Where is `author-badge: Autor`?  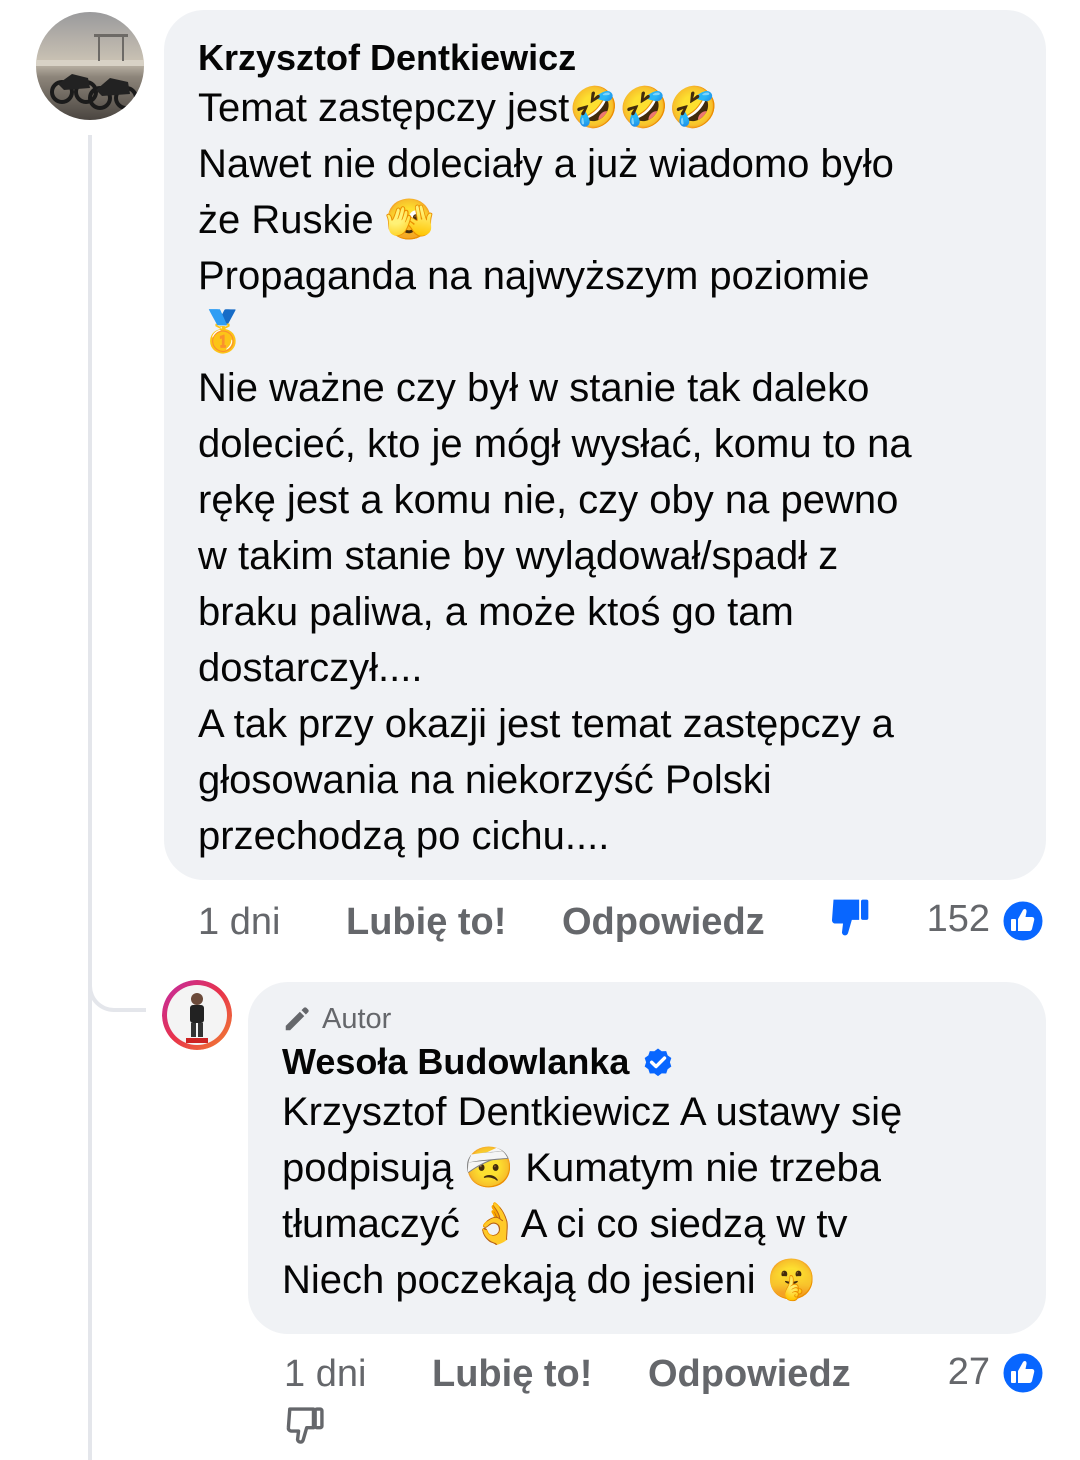
author-badge: Autor is located at coordinates (647, 1019).